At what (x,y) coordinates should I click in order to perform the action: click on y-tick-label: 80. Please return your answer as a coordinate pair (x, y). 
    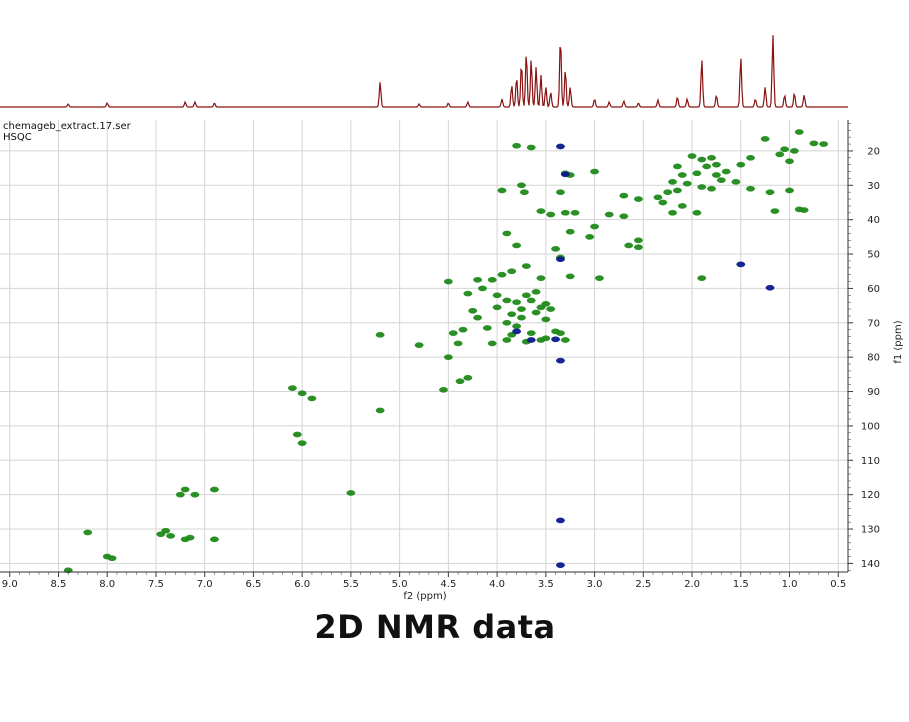
    Looking at the image, I should click on (873, 358).